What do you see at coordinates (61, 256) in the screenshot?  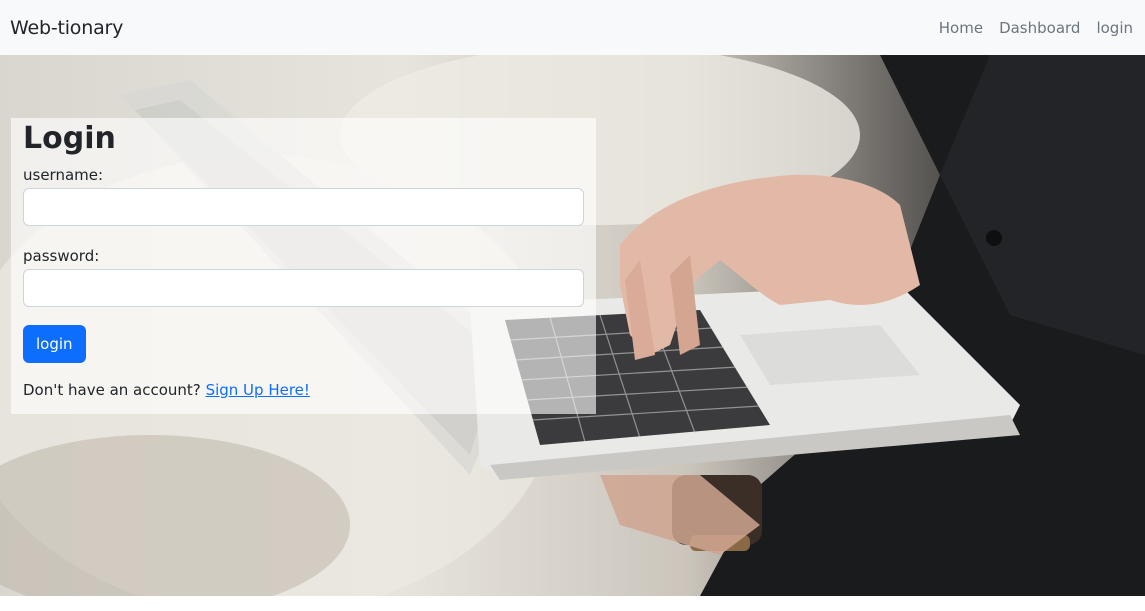 I see `password-label: password:` at bounding box center [61, 256].